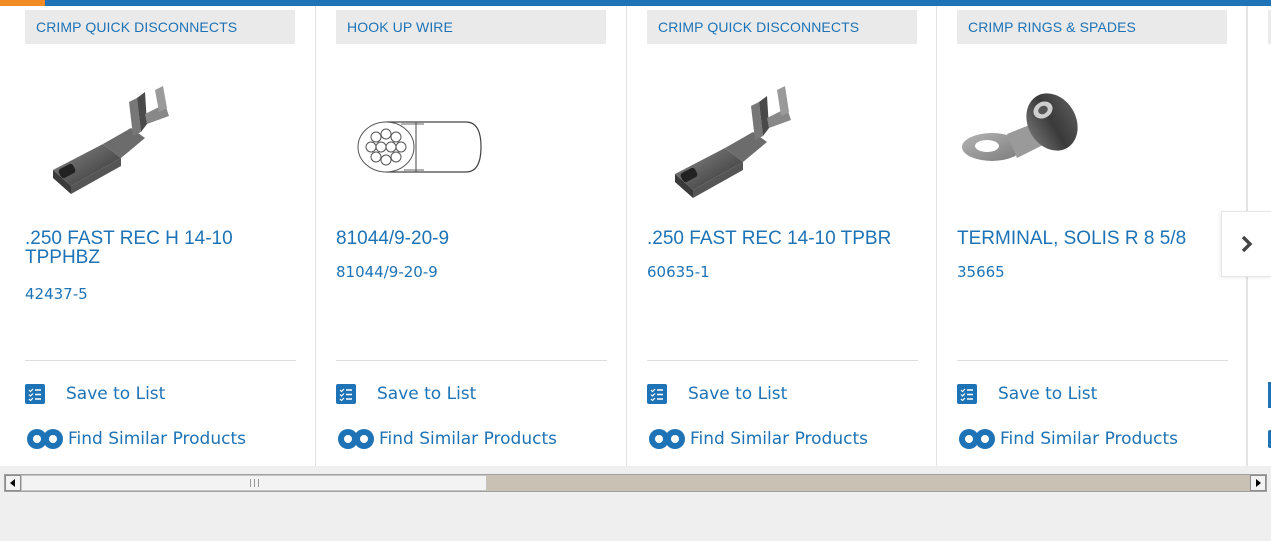 Image resolution: width=1271 pixels, height=541 pixels. I want to click on scrollbar-grip, so click(254, 483).